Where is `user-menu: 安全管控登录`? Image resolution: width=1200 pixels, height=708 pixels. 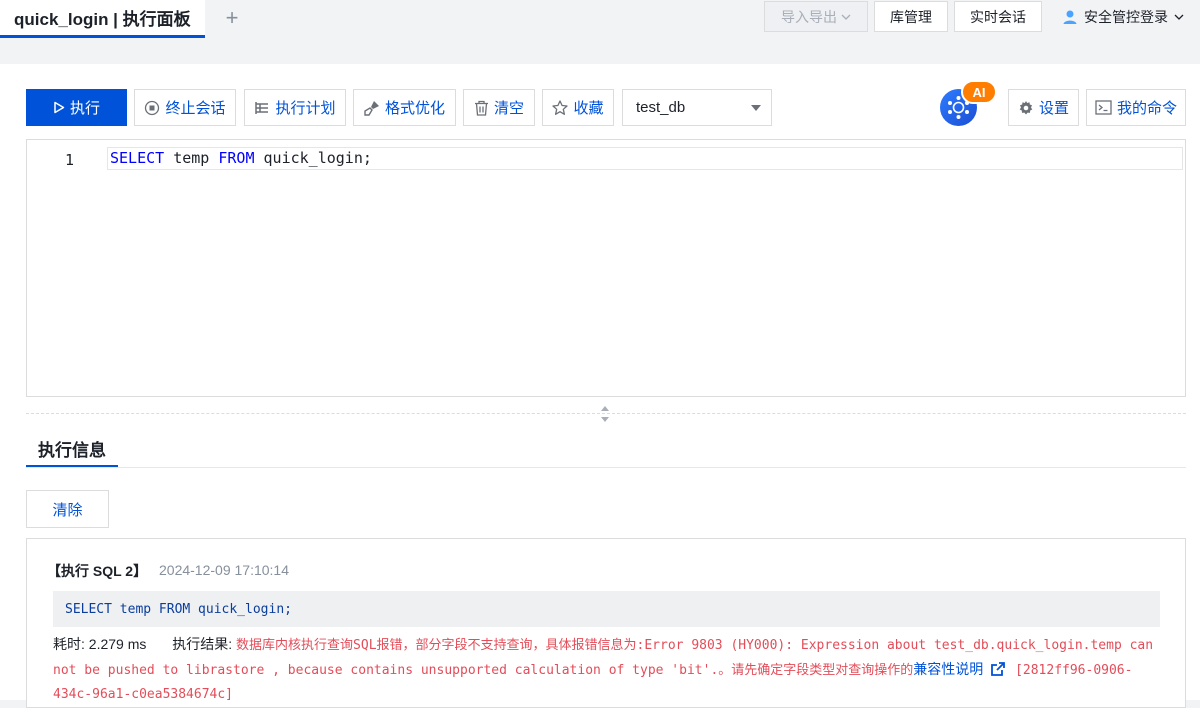 user-menu: 安全管控登录 is located at coordinates (1123, 16).